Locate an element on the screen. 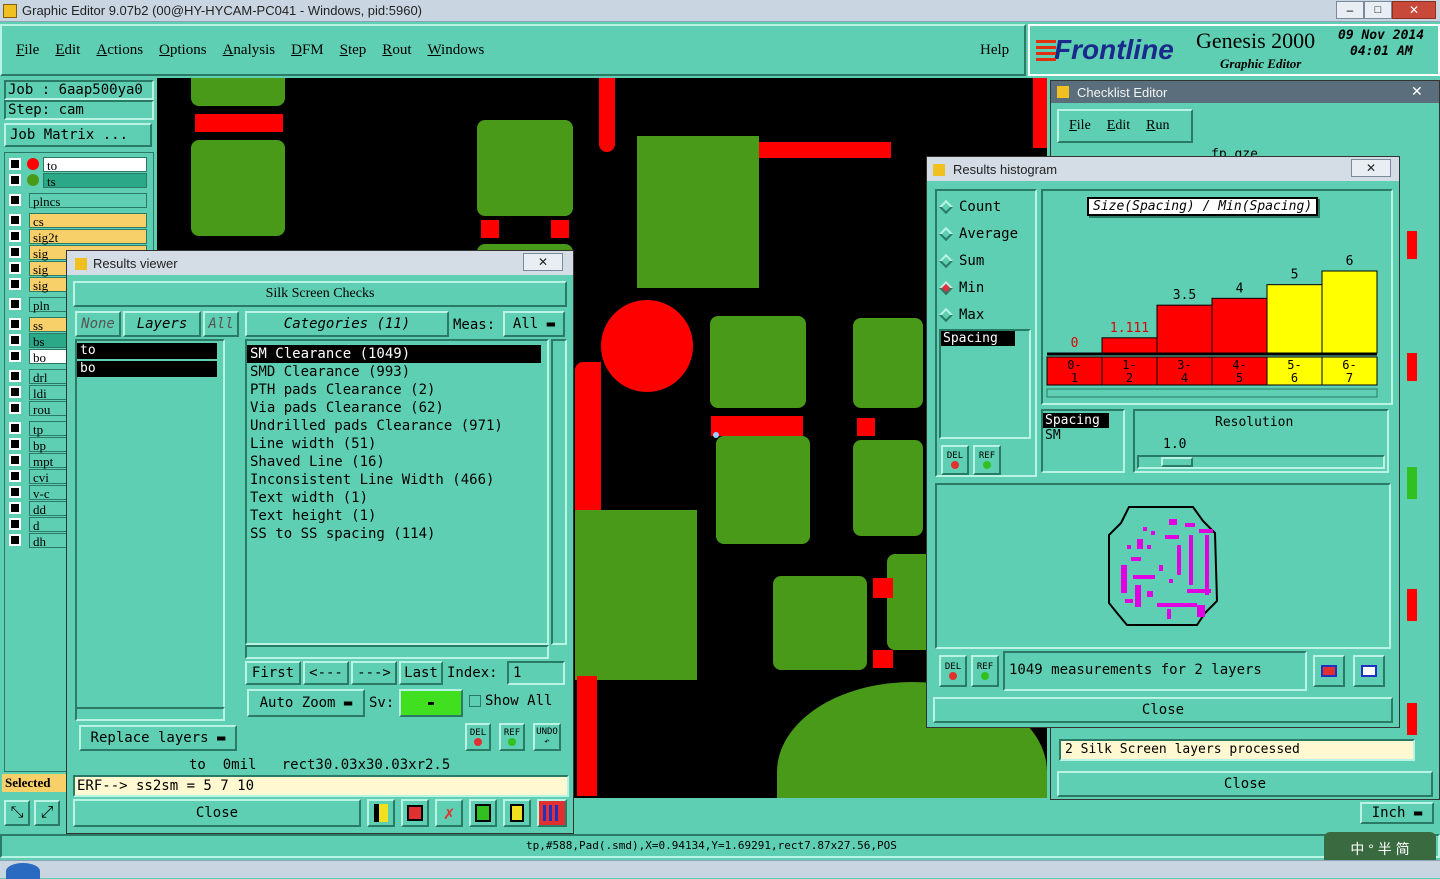 The height and width of the screenshot is (879, 1440). viewer-close-button: Close is located at coordinates (217, 813).